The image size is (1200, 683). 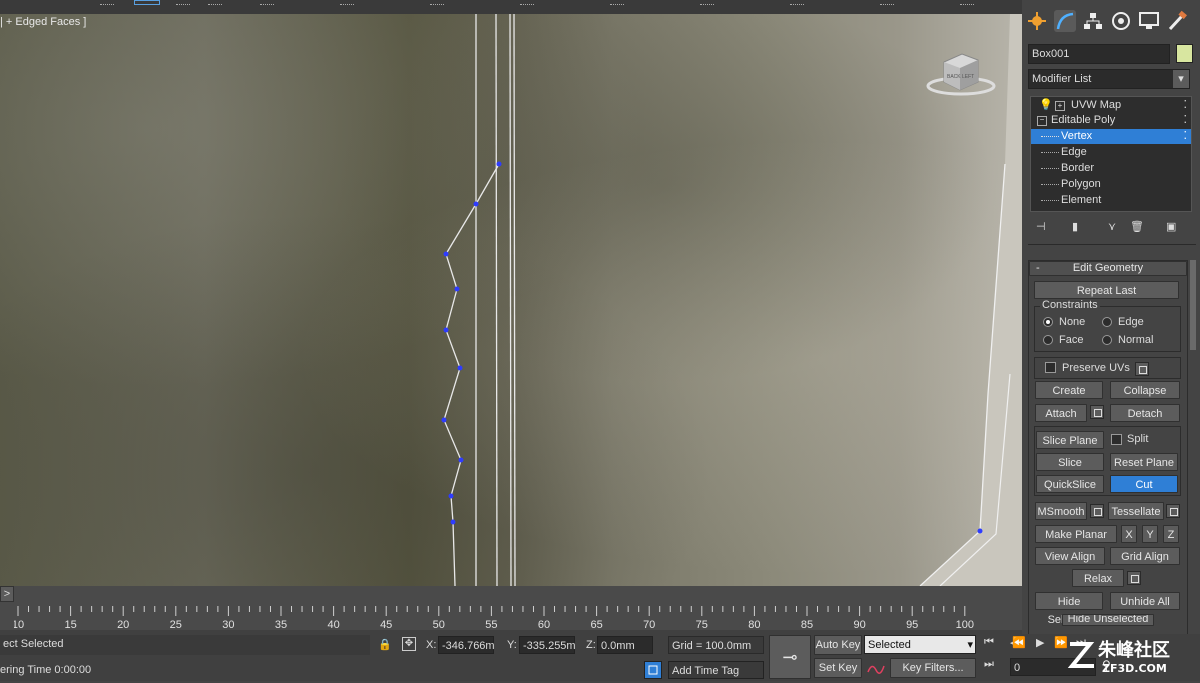 What do you see at coordinates (1037, 21) in the screenshot?
I see `create-icon` at bounding box center [1037, 21].